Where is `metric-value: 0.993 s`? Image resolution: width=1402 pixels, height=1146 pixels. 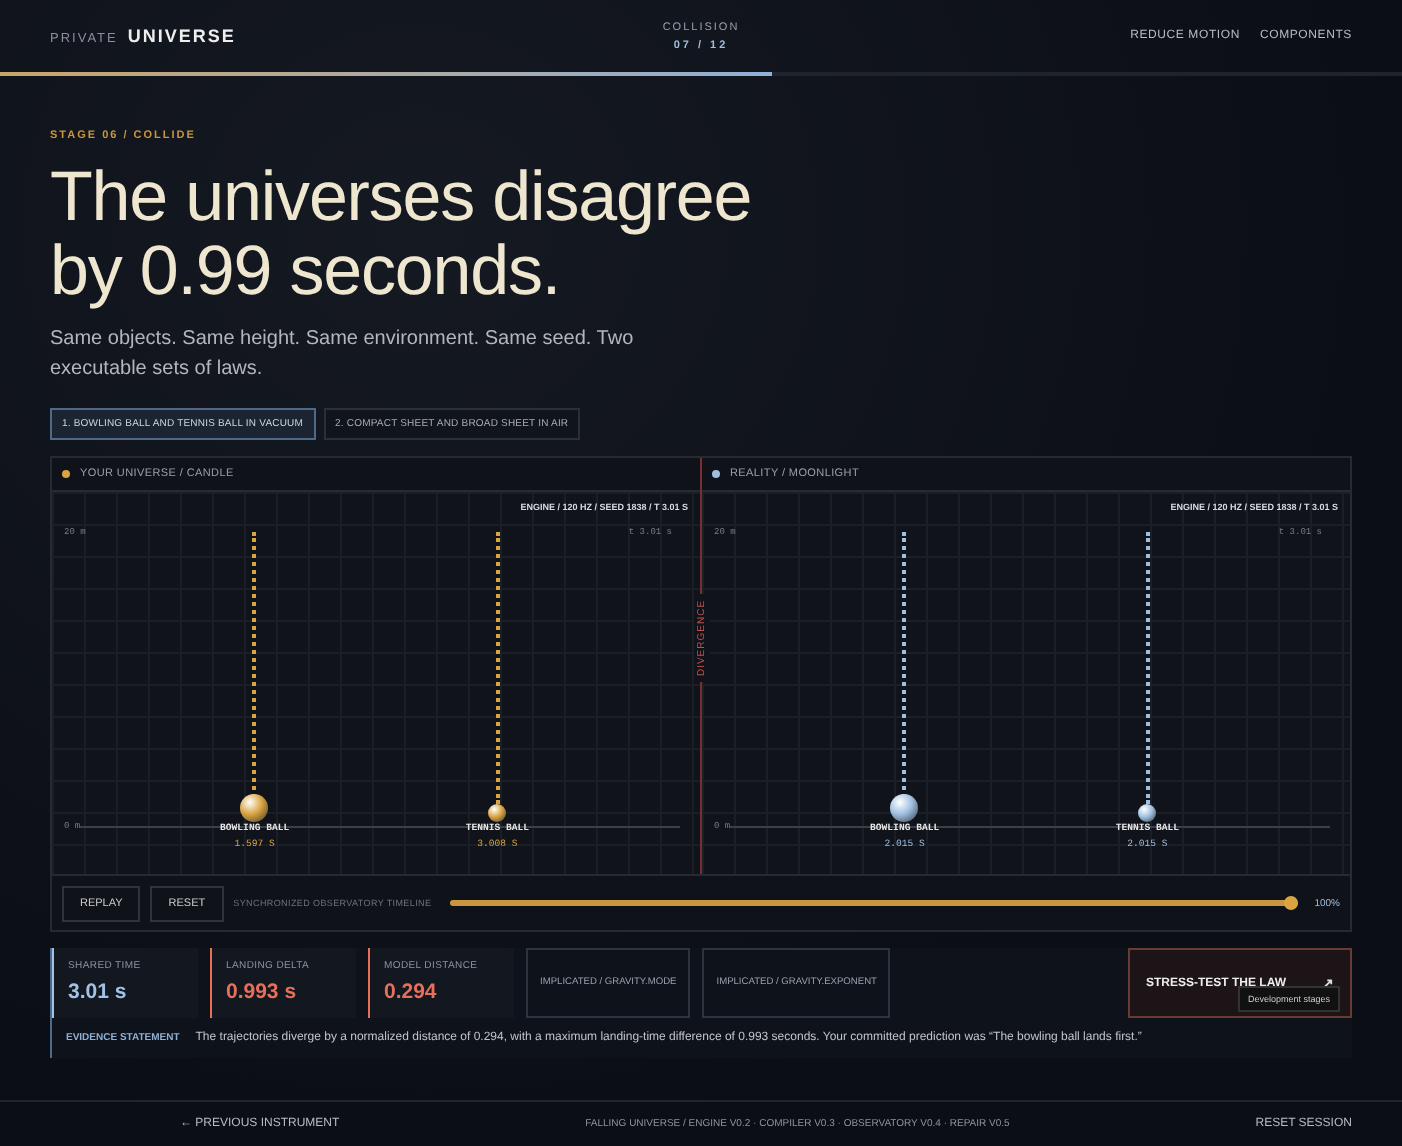 metric-value: 0.993 s is located at coordinates (262, 992).